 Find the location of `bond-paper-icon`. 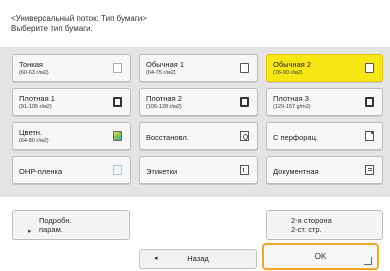

bond-paper-icon is located at coordinates (369, 170).